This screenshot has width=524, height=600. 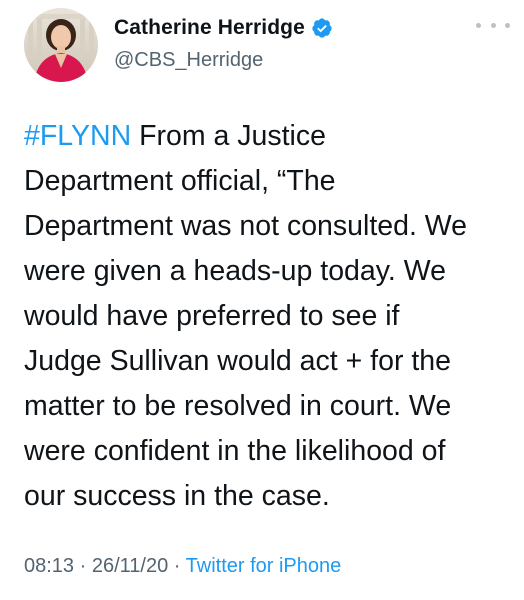 What do you see at coordinates (130, 566) in the screenshot?
I see `tweet-date: 26/11/20` at bounding box center [130, 566].